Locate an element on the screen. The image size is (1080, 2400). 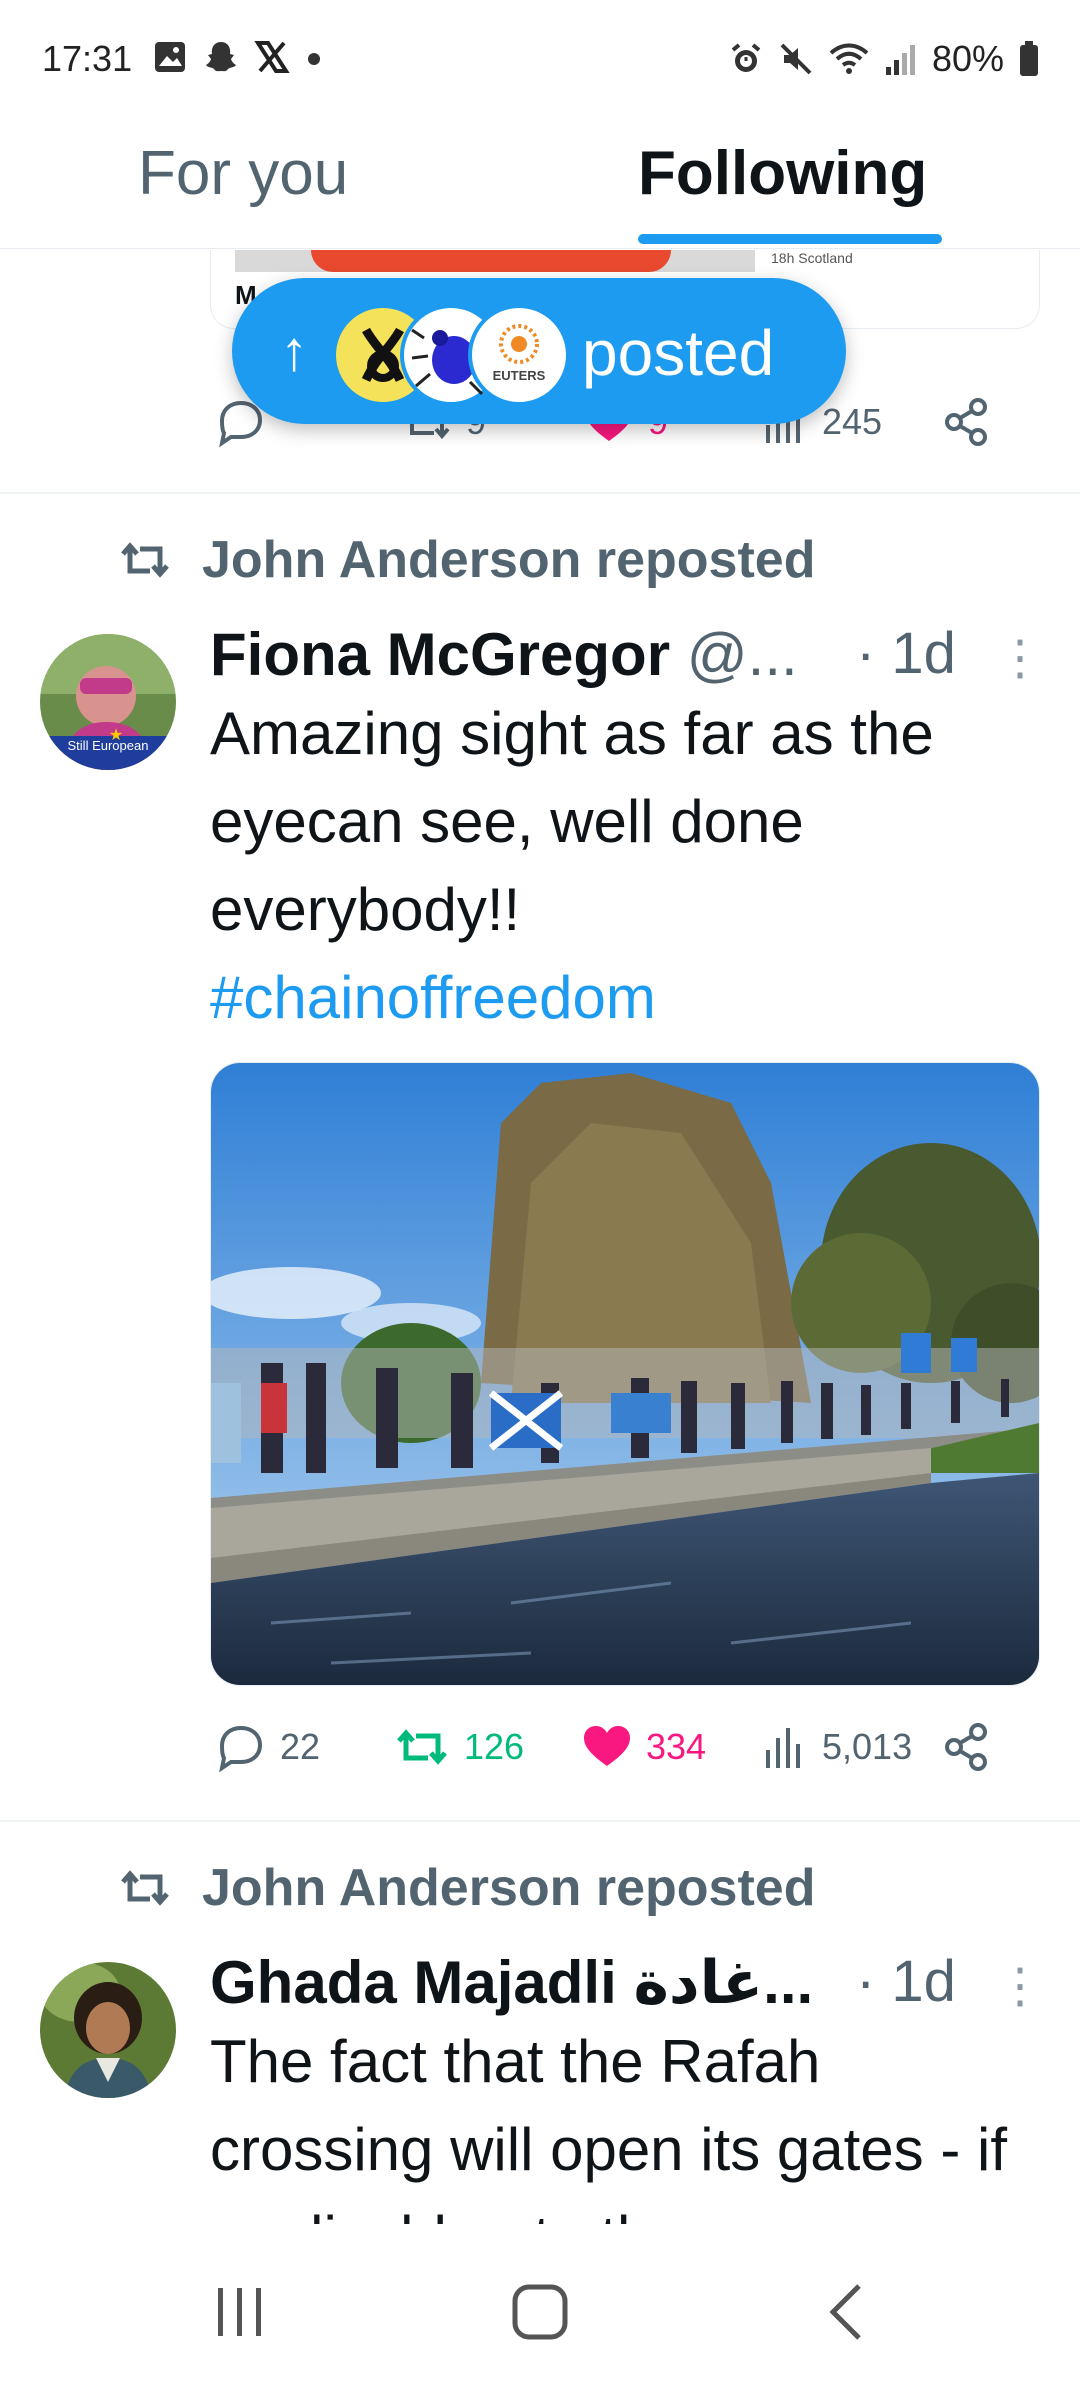
avatar: Still European ★ is located at coordinates (108, 702).